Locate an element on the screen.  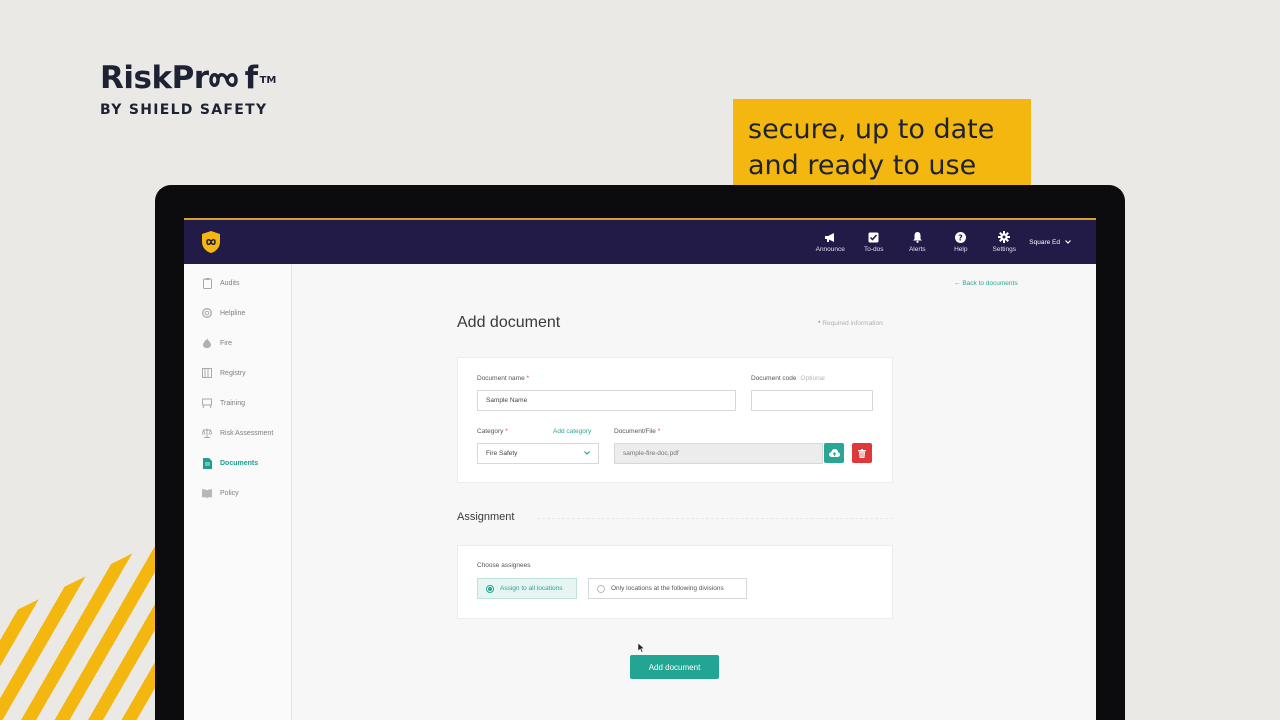
required-info-note: * Required information is located at coordinates (850, 323).